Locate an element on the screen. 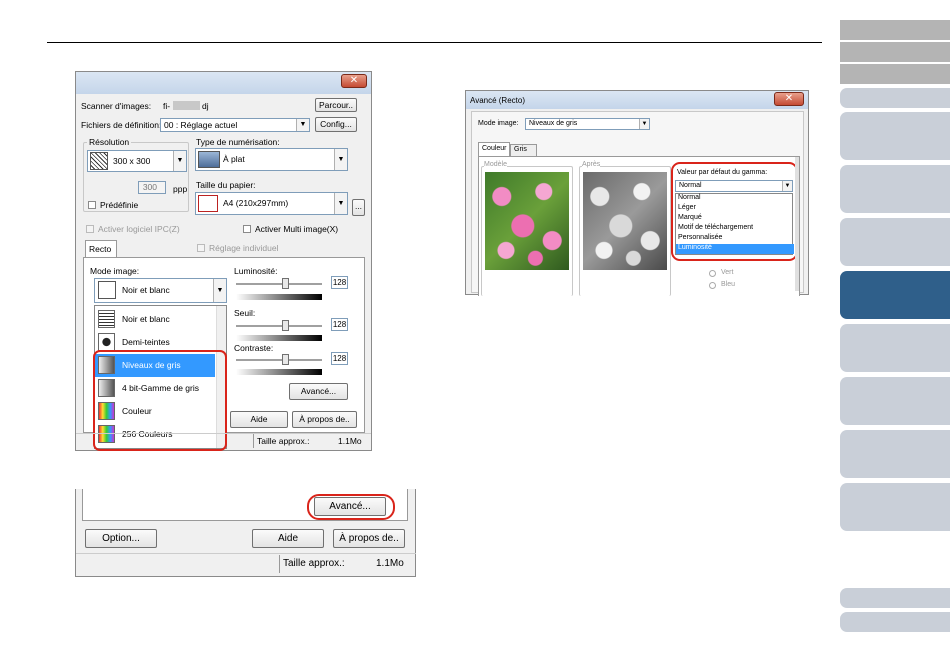 The width and height of the screenshot is (950, 671). brightness-label: Luminosité: is located at coordinates (256, 271).